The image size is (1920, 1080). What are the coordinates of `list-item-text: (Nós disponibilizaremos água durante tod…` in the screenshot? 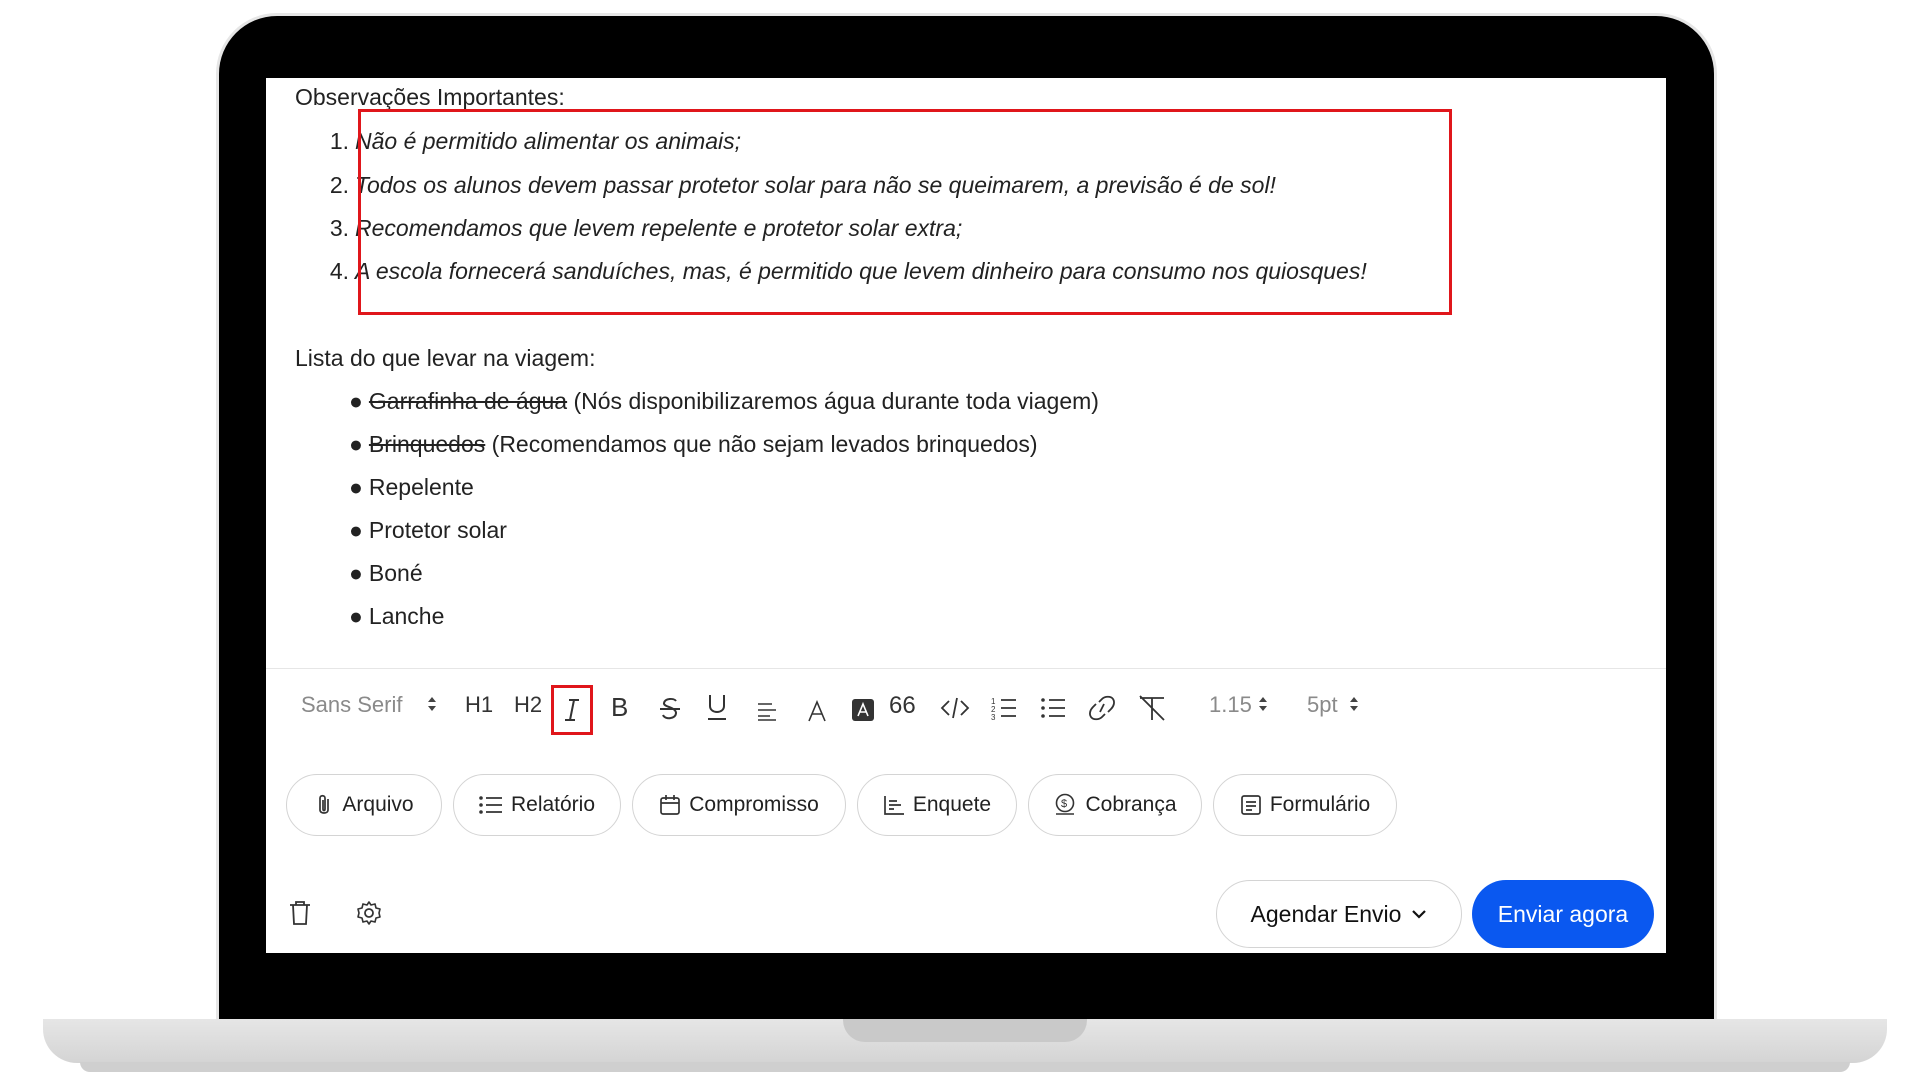 It's located at (833, 401).